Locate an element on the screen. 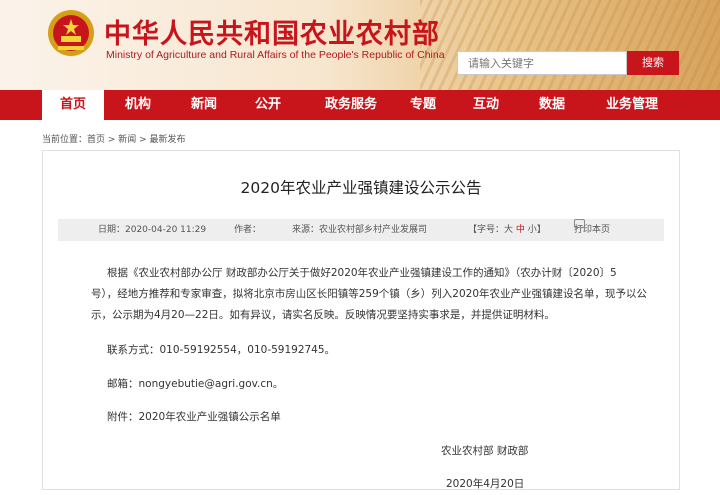  contact-info: 联系方式：010-59192554，010-59192745。 is located at coordinates (221, 350).